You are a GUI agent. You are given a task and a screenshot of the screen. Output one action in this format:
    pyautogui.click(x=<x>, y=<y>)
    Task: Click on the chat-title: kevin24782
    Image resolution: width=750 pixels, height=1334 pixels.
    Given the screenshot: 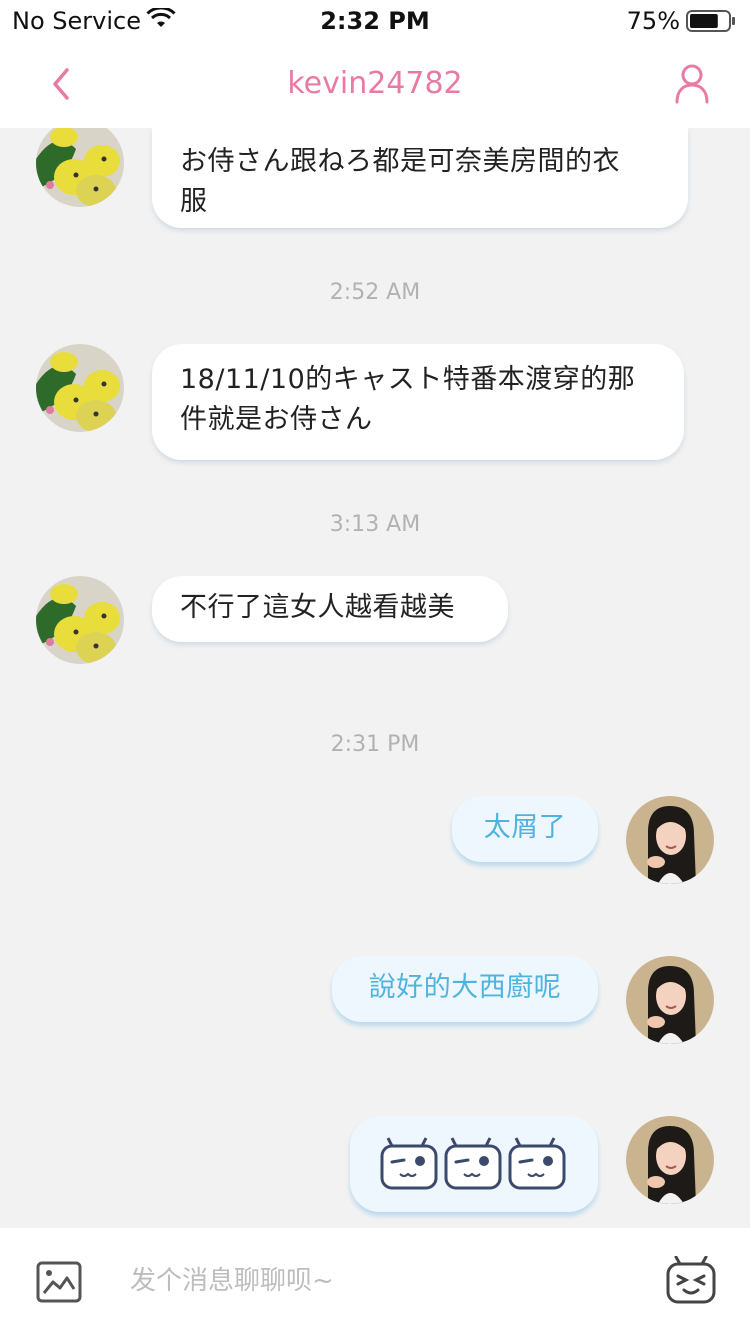 What is the action you would take?
    pyautogui.click(x=375, y=83)
    